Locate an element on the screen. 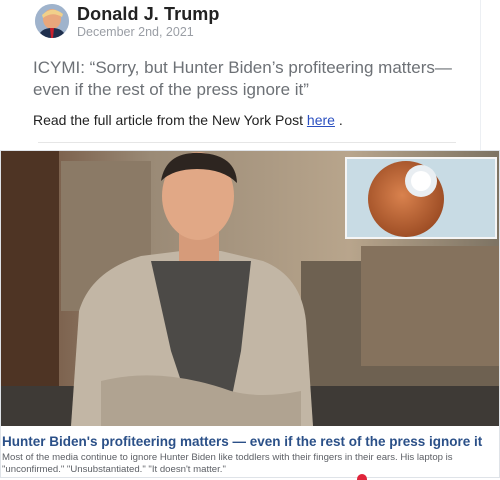  notification-badge-icon is located at coordinates (362, 477).